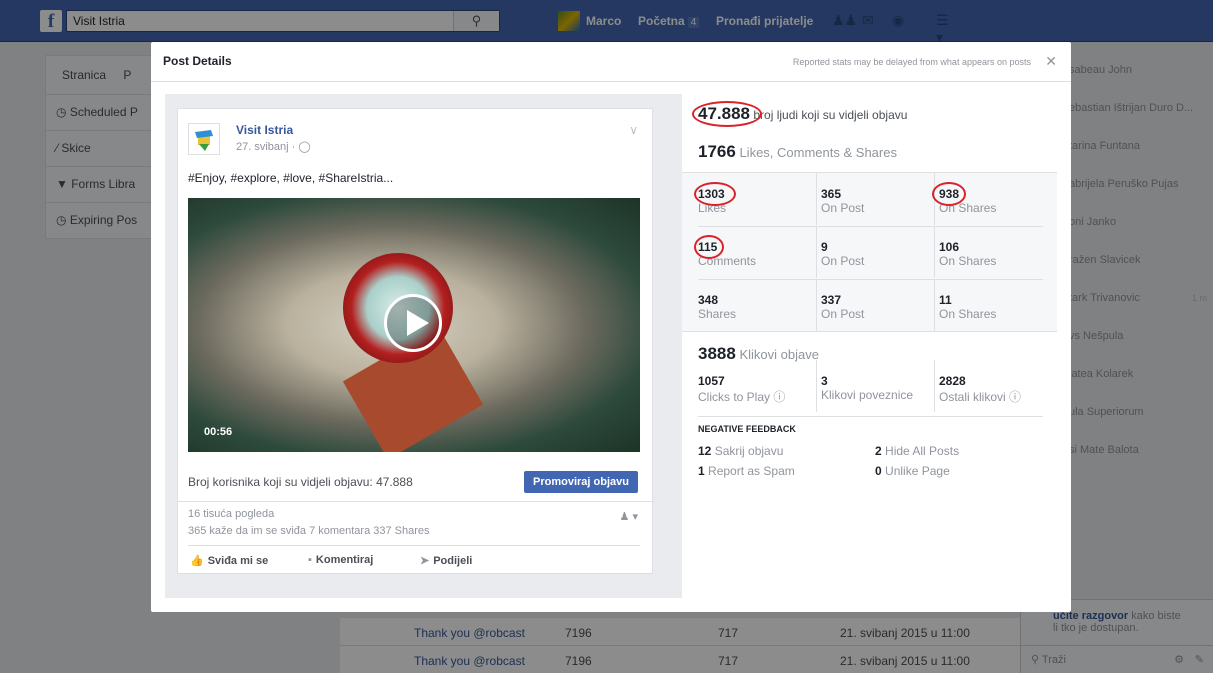 The height and width of the screenshot is (673, 1213). Describe the element at coordinates (843, 314) in the screenshot. I see `shares-on-post-label: On Post` at that location.